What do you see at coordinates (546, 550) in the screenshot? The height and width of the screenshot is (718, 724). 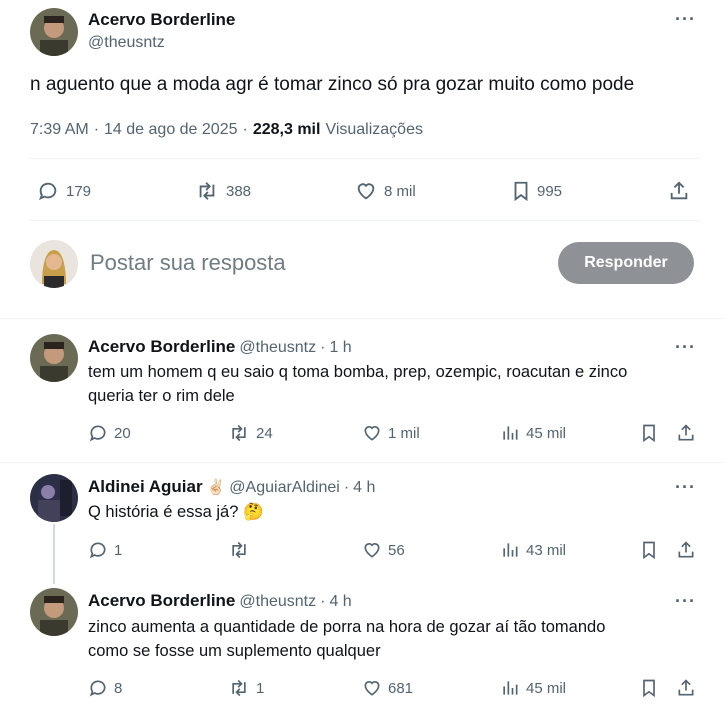 I see `views-count: 43 mil` at bounding box center [546, 550].